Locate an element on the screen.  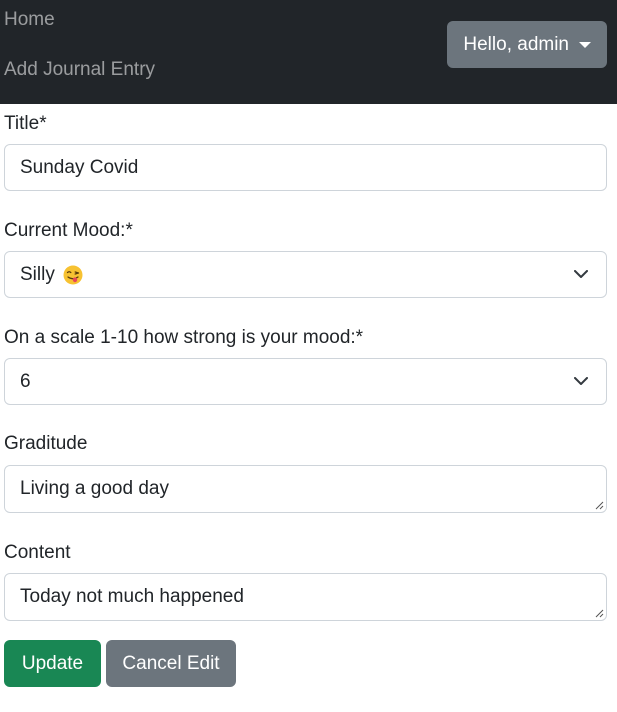
user-menu-button: Hello, admin is located at coordinates (527, 44).